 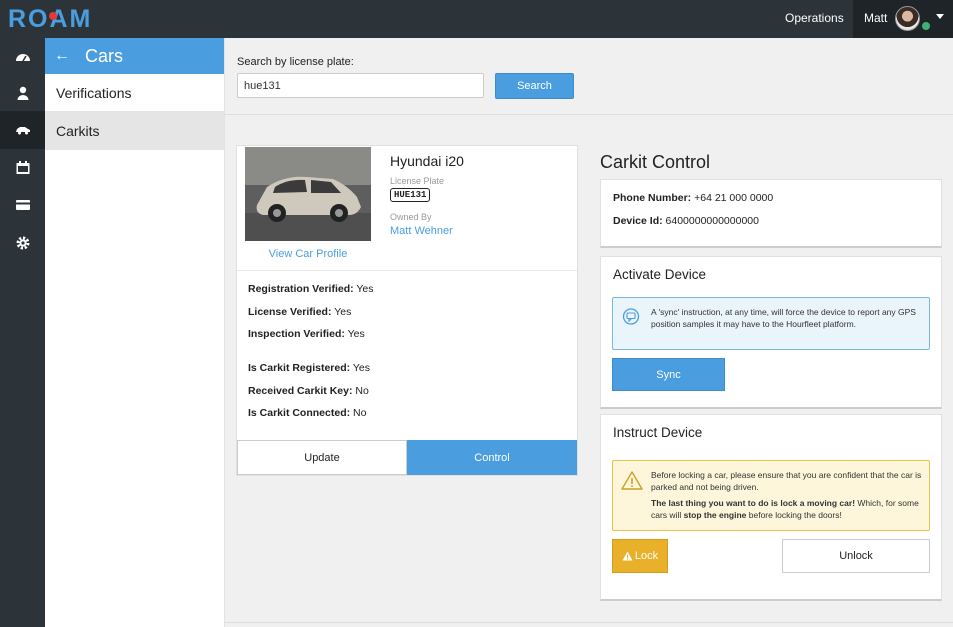 I want to click on rail-item-users, so click(x=22, y=93).